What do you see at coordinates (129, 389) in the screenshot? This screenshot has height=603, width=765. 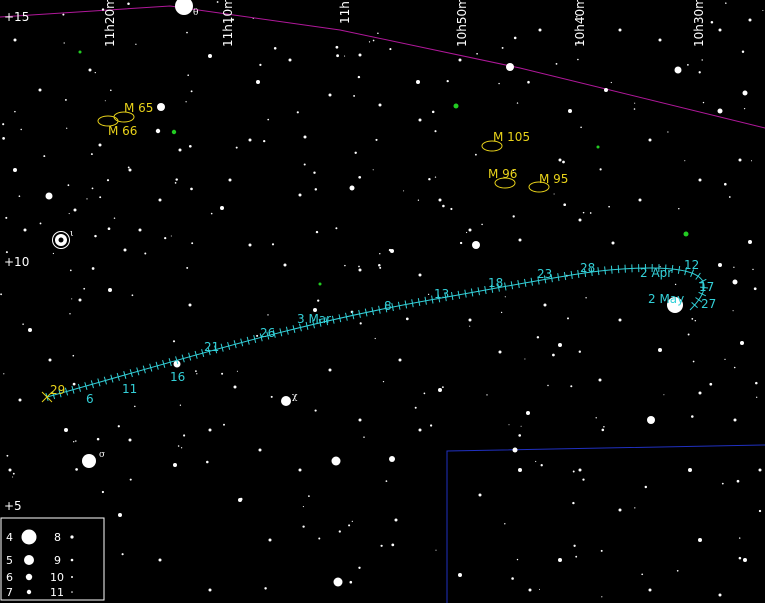 I see `date-label: 11` at bounding box center [129, 389].